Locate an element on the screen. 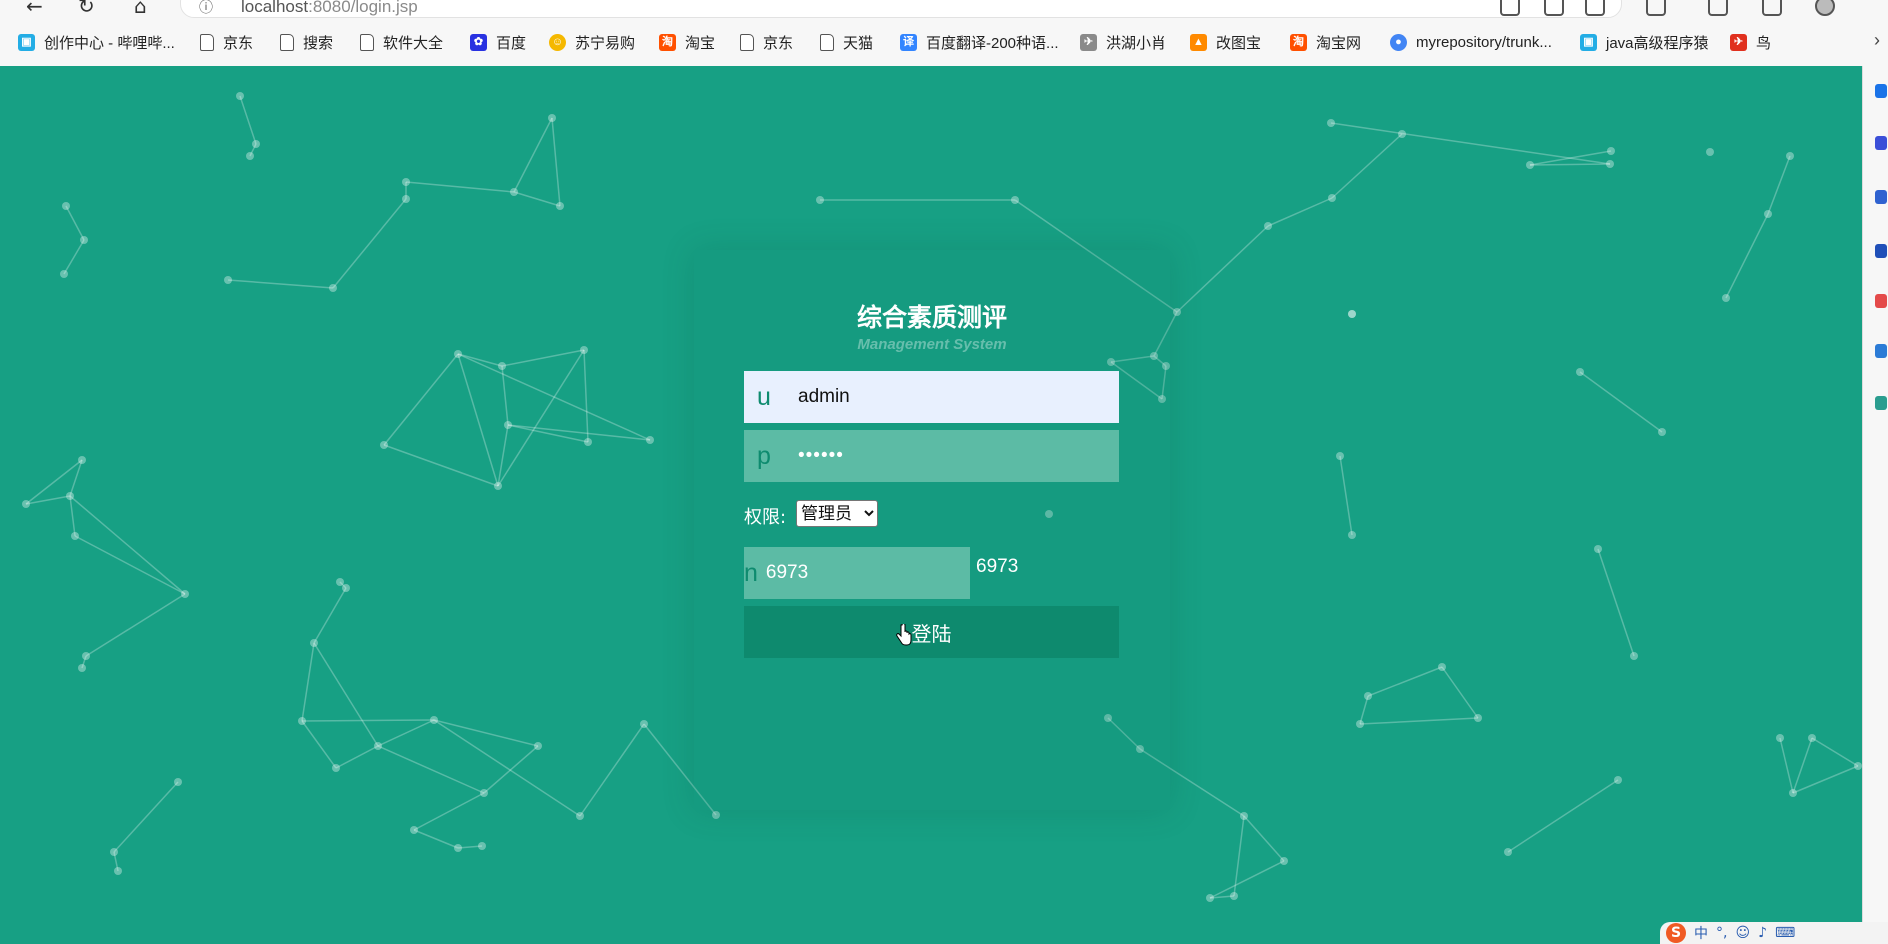  login-panel is located at coordinates (932, 530).